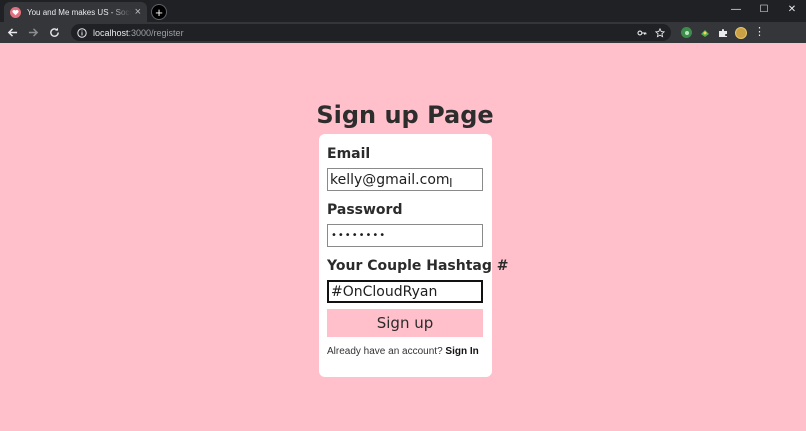 This screenshot has height=431, width=806. What do you see at coordinates (79, 12) in the screenshot?
I see `tab-title: You and Me makes US - Social N` at bounding box center [79, 12].